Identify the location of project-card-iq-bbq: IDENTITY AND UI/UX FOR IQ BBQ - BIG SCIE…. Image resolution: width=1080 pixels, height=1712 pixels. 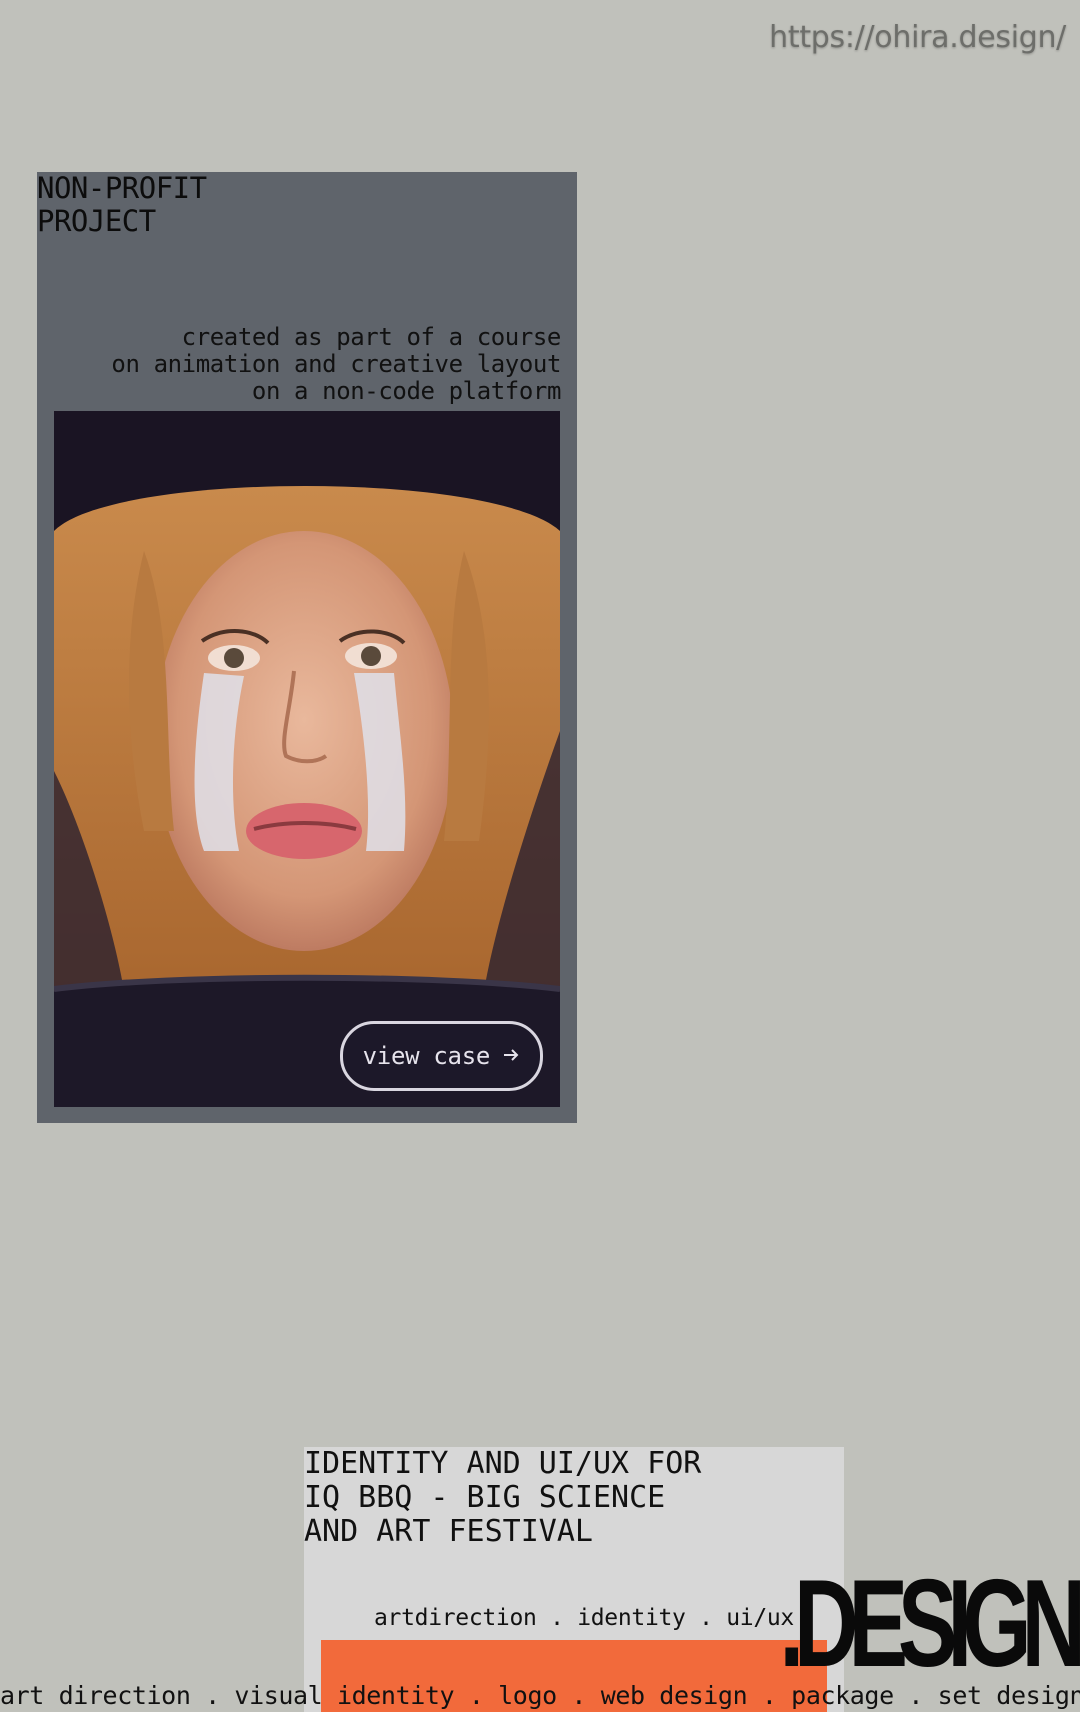
(574, 1579).